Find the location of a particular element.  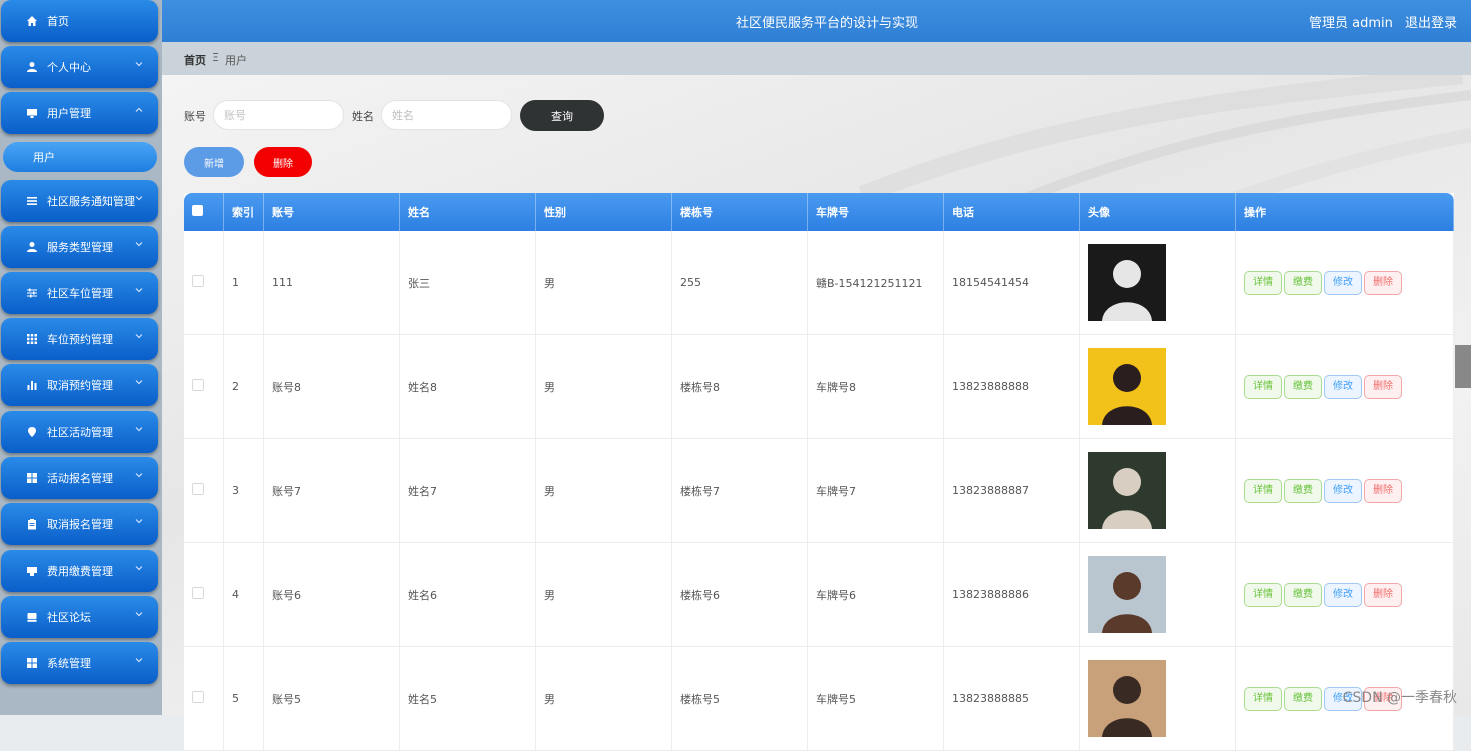

sidebar-item-5: 社区车位管理 is located at coordinates (79, 293).